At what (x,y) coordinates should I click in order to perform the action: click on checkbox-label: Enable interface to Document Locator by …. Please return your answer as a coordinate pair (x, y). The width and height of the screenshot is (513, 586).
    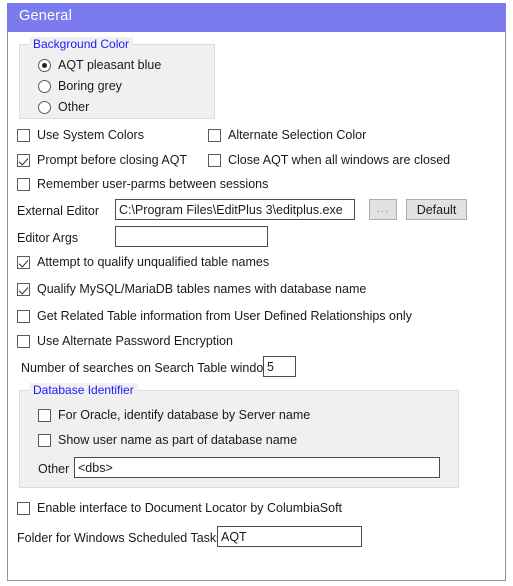
    Looking at the image, I should click on (190, 508).